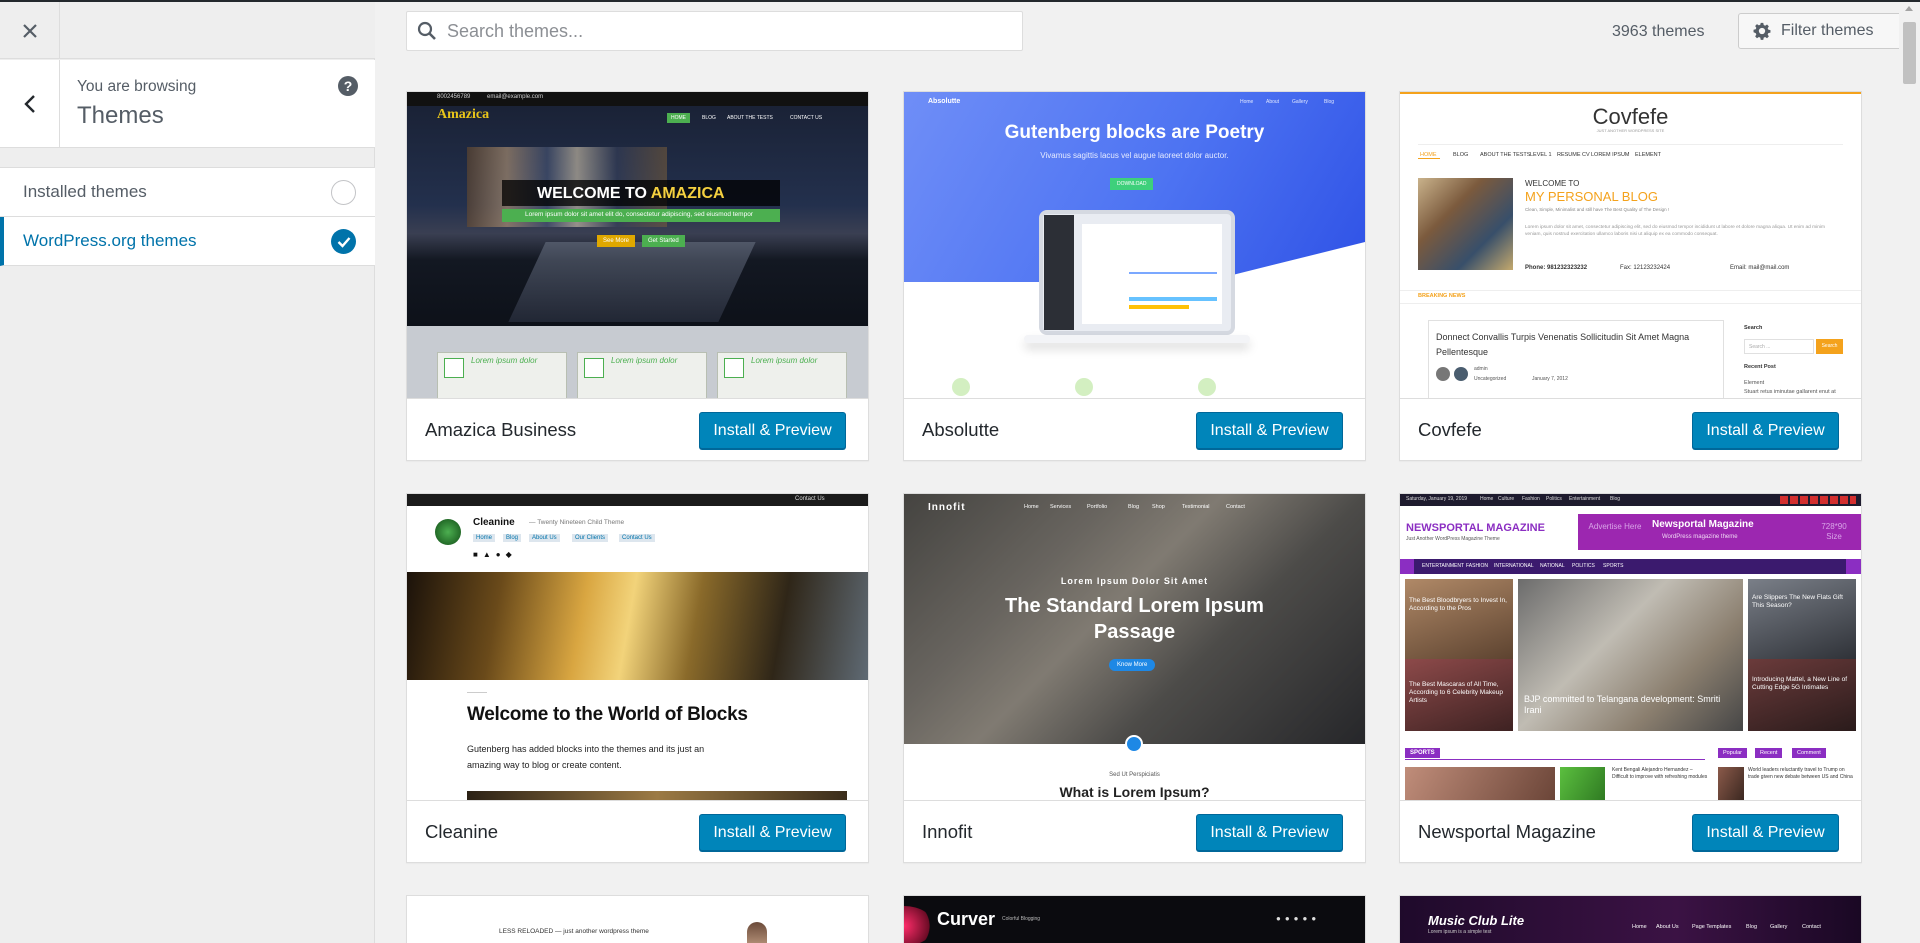 The image size is (1920, 943). What do you see at coordinates (1134, 831) in the screenshot?
I see `theme-card-footer: Innofit Install & Preview` at bounding box center [1134, 831].